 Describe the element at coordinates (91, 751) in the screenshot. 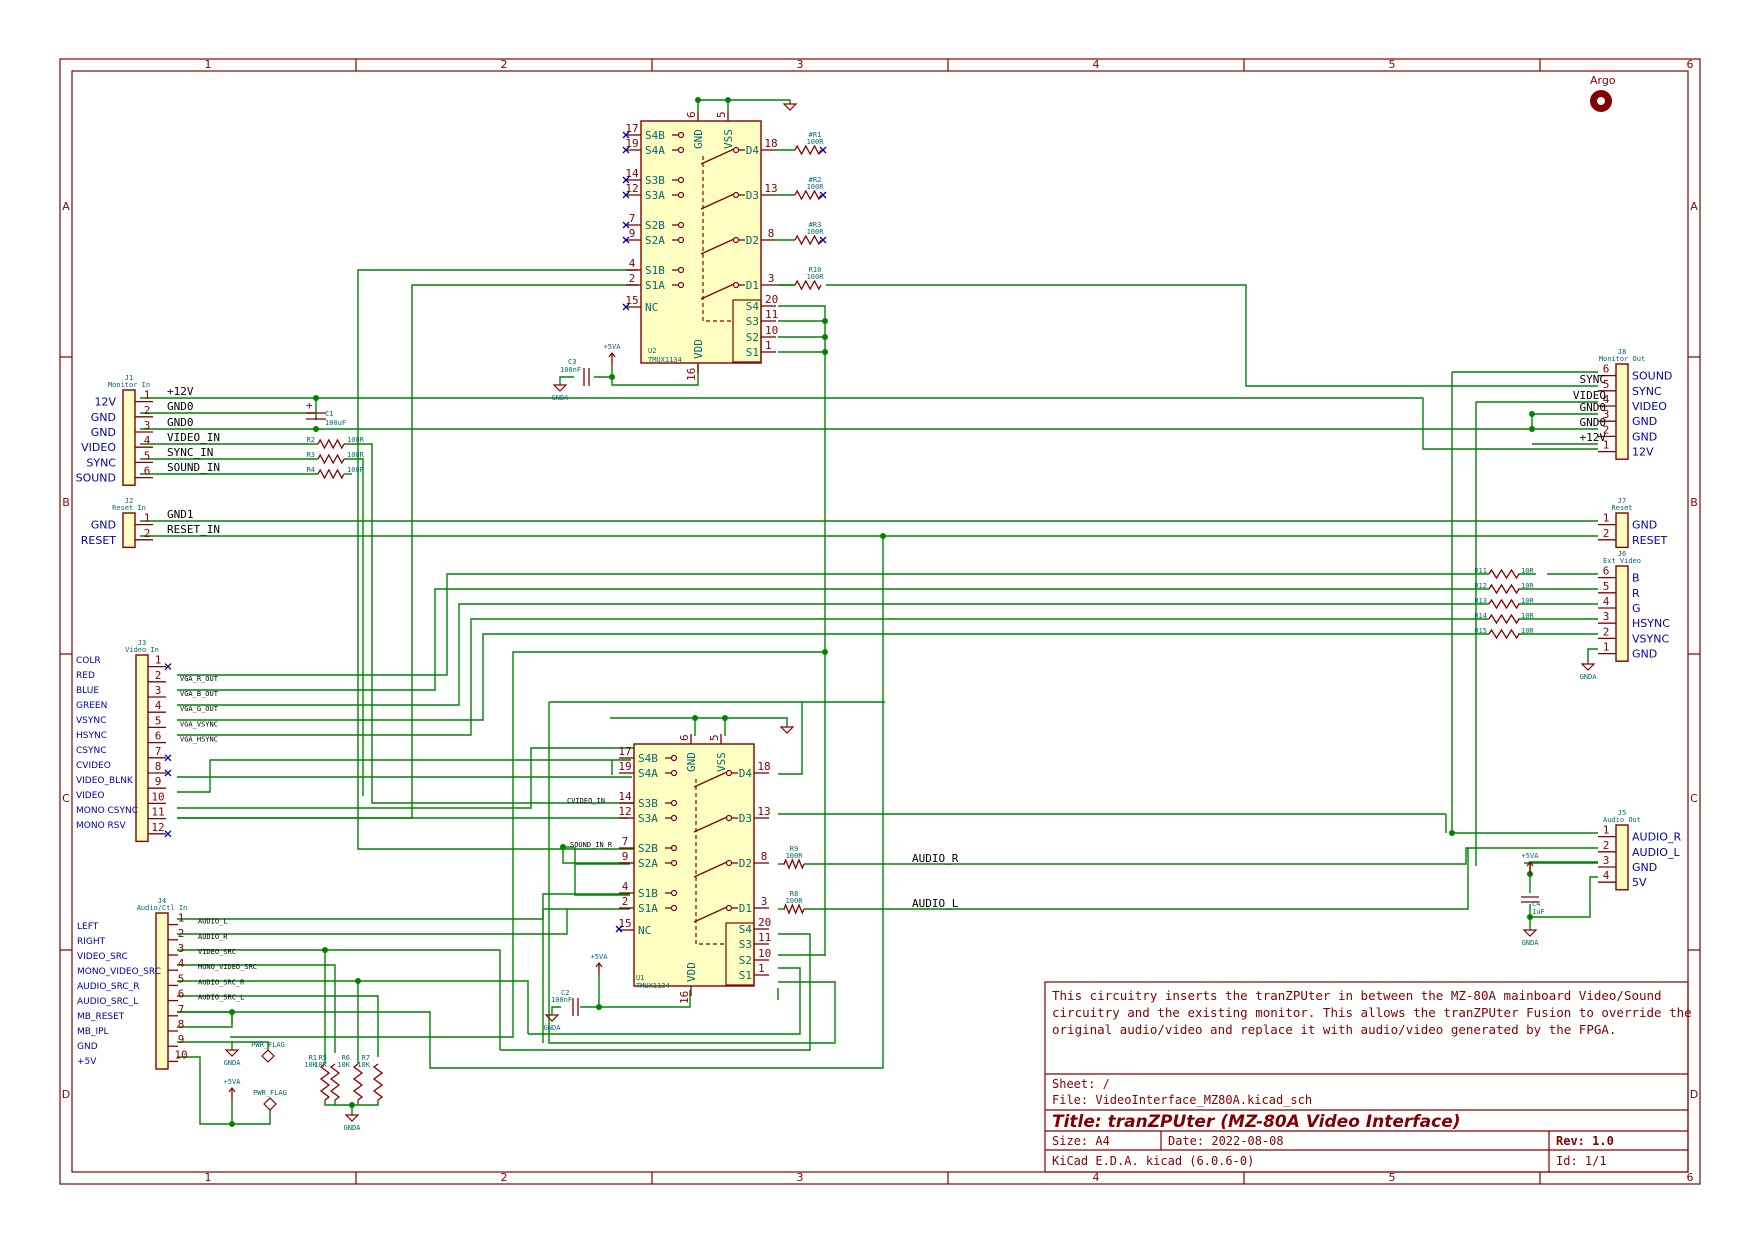

I see `j3-pin-name: CSYNC` at that location.